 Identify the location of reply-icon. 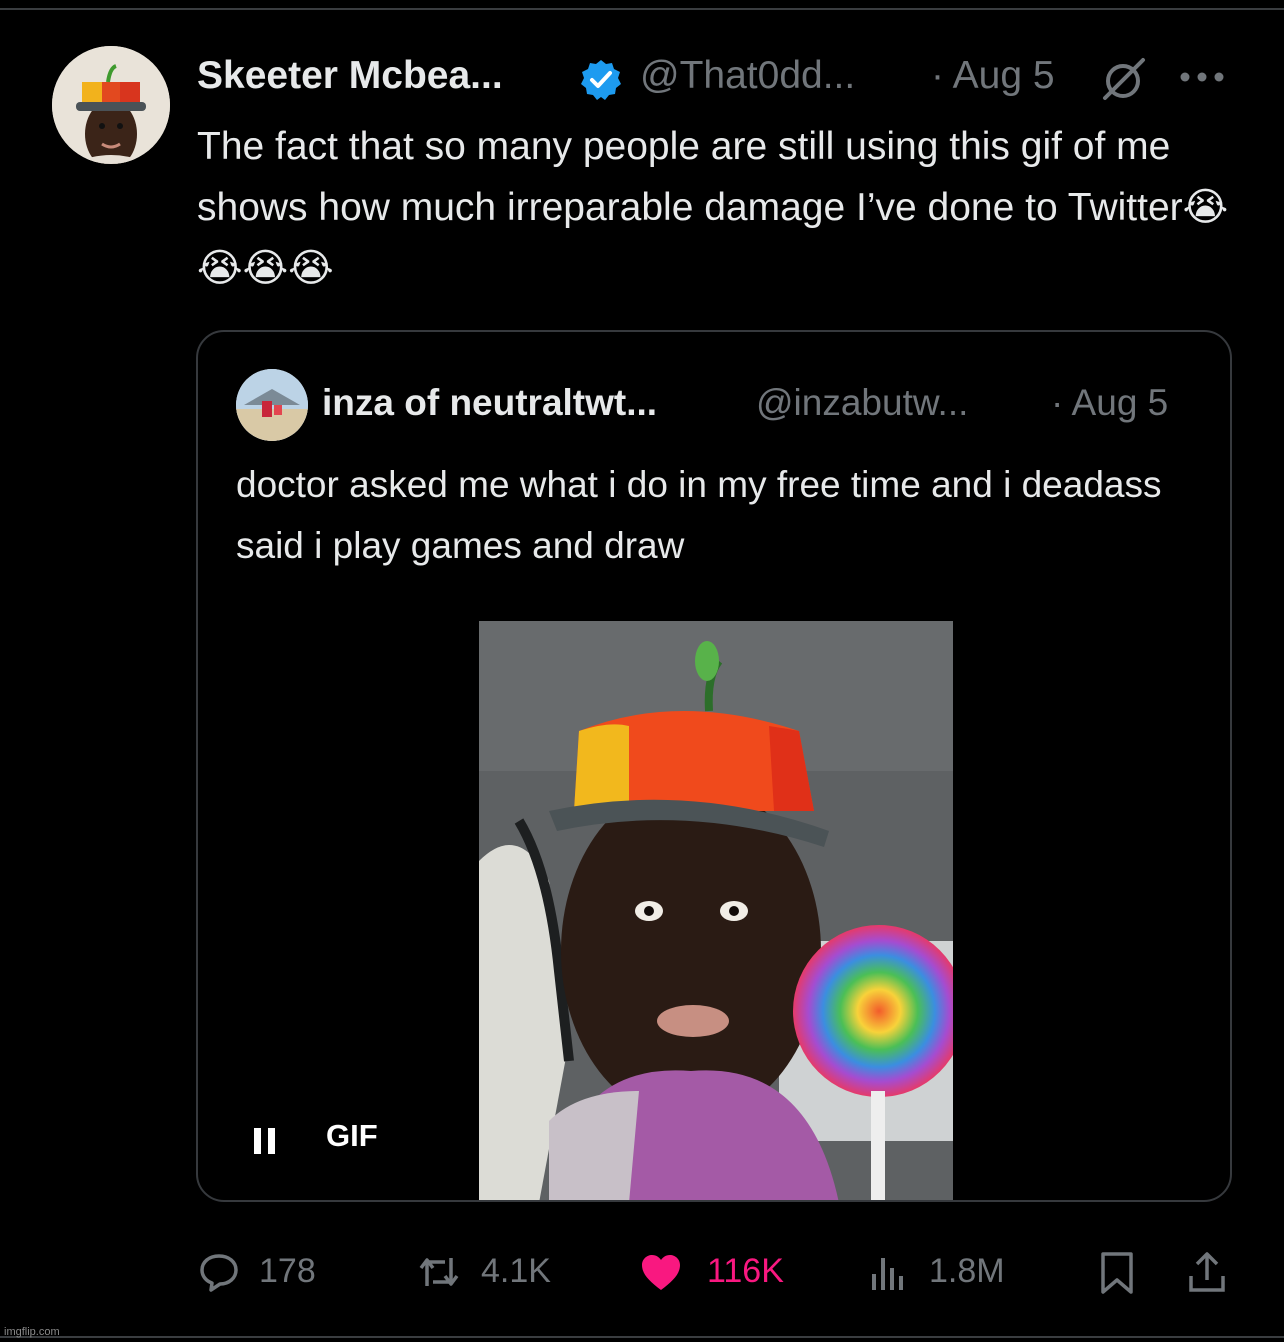
(219, 1272).